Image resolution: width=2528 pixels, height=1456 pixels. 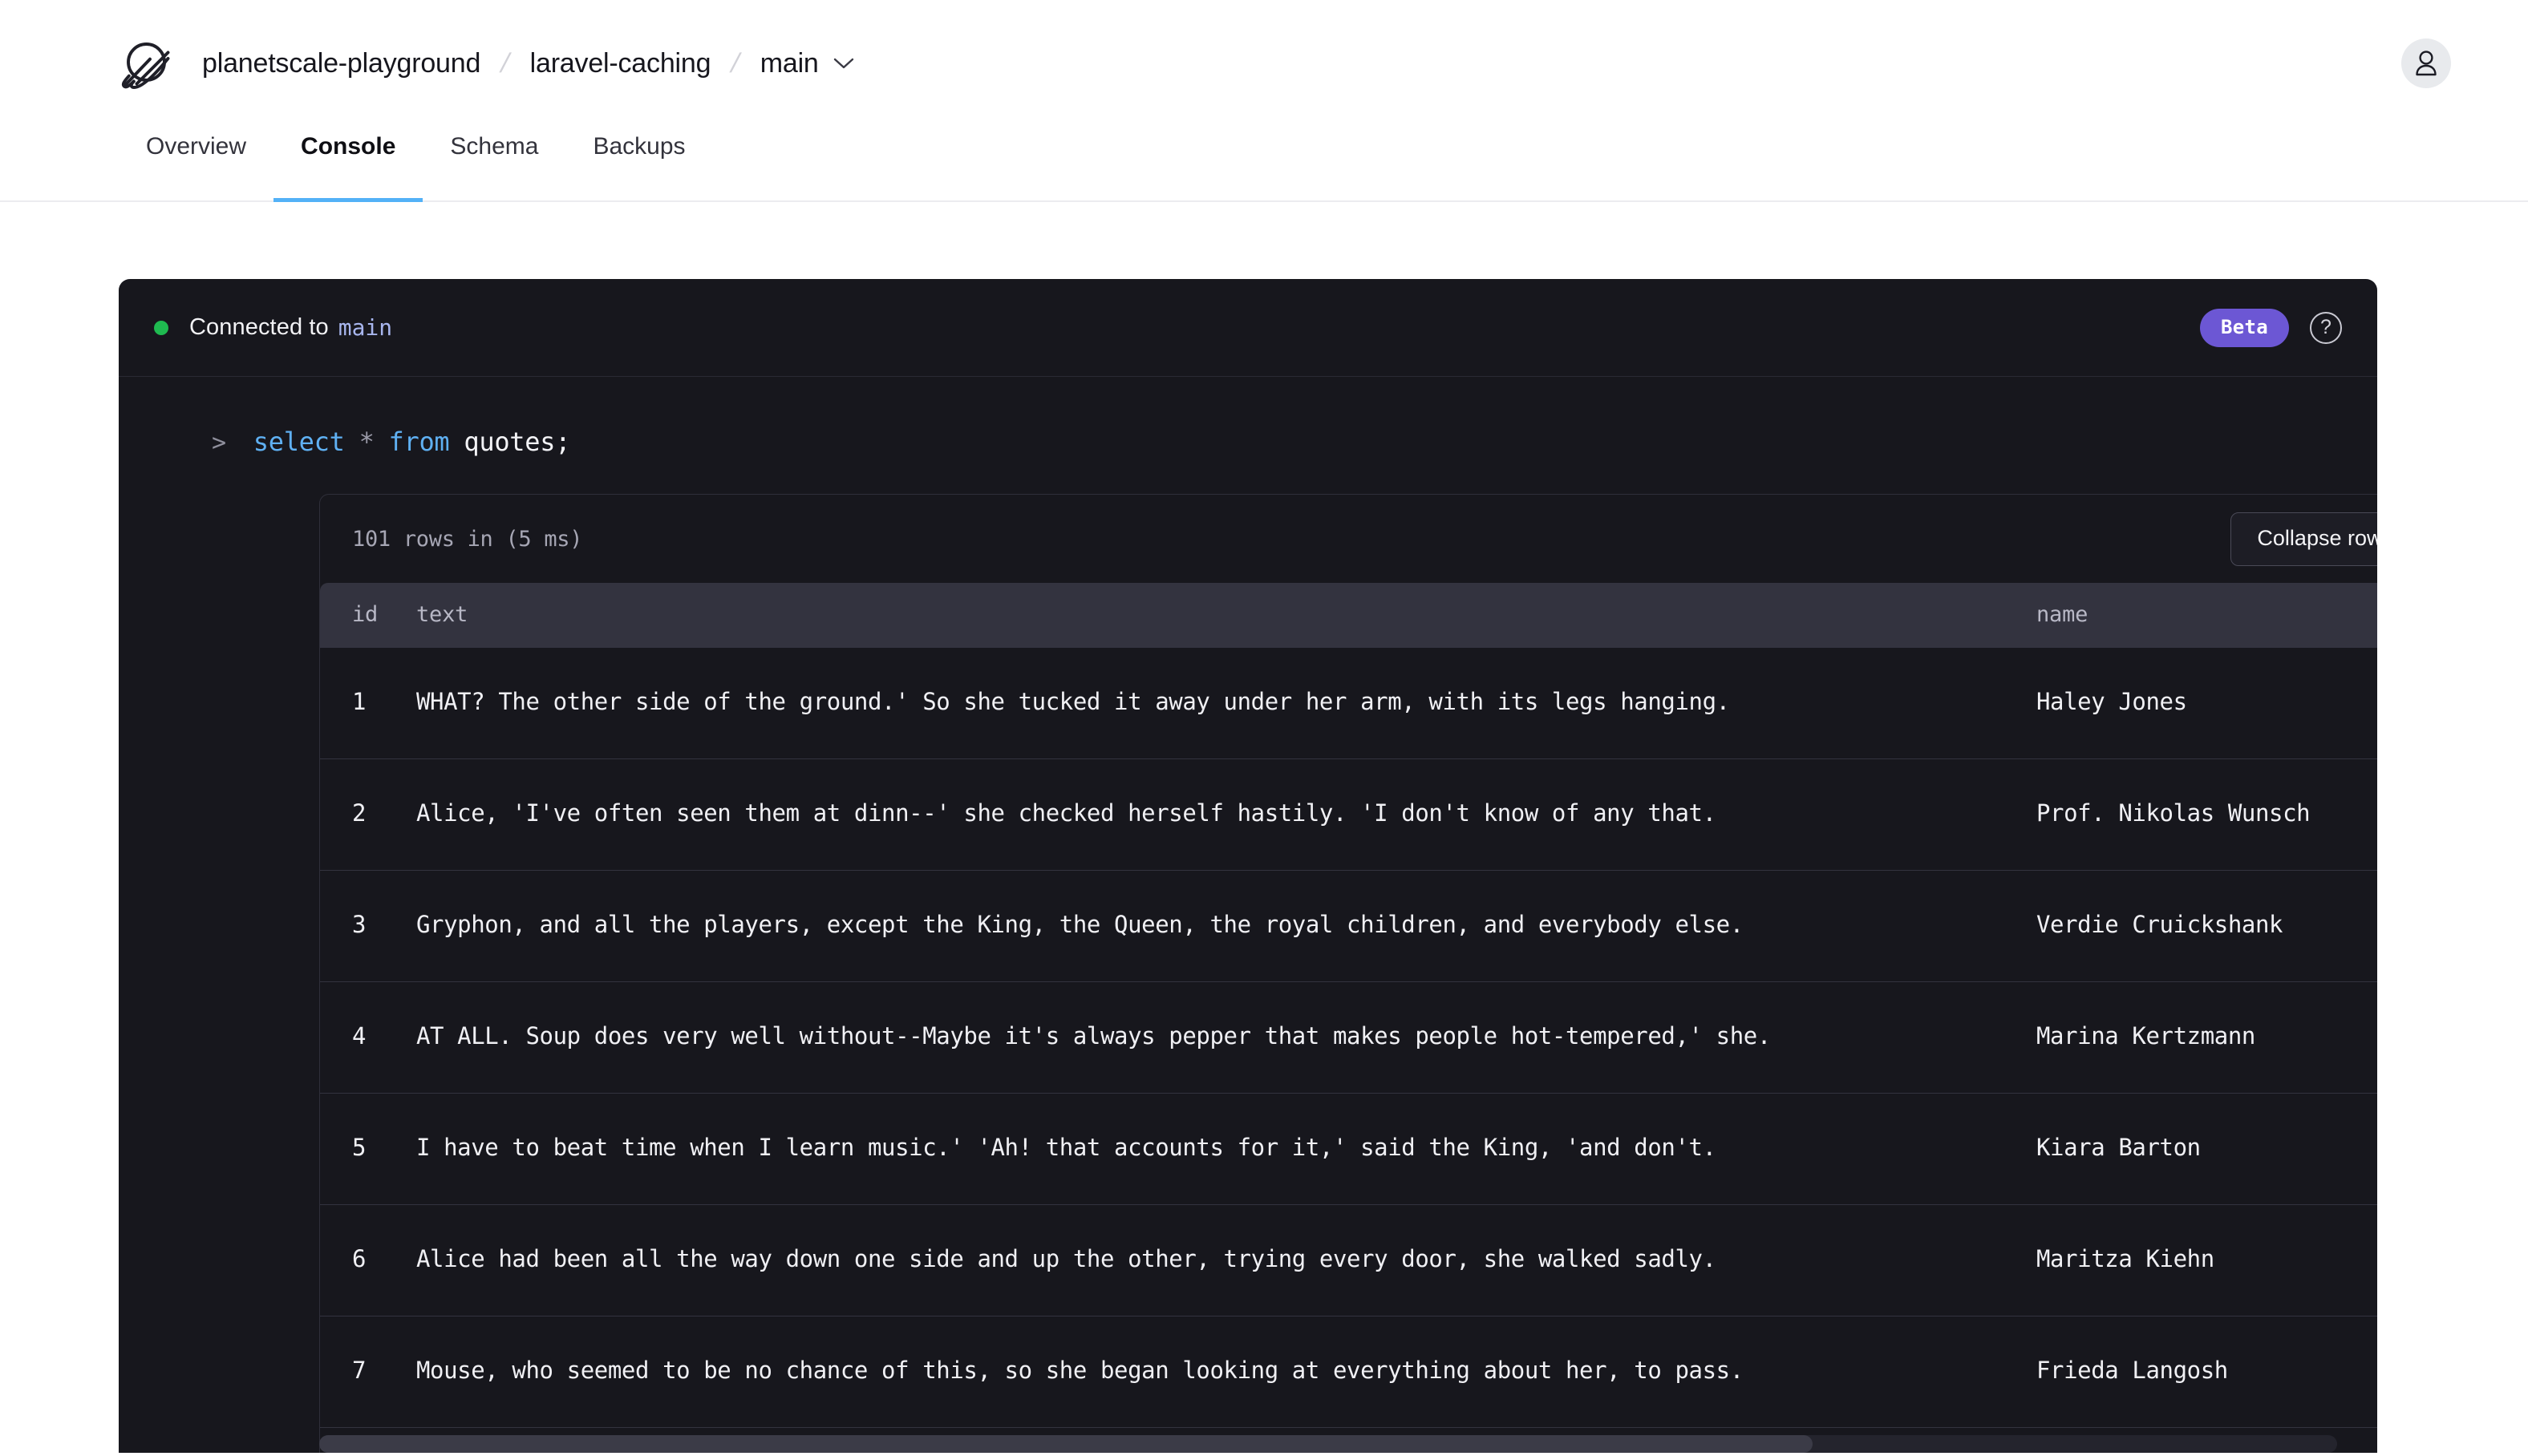 I want to click on sql-keyword-select: select, so click(x=299, y=442).